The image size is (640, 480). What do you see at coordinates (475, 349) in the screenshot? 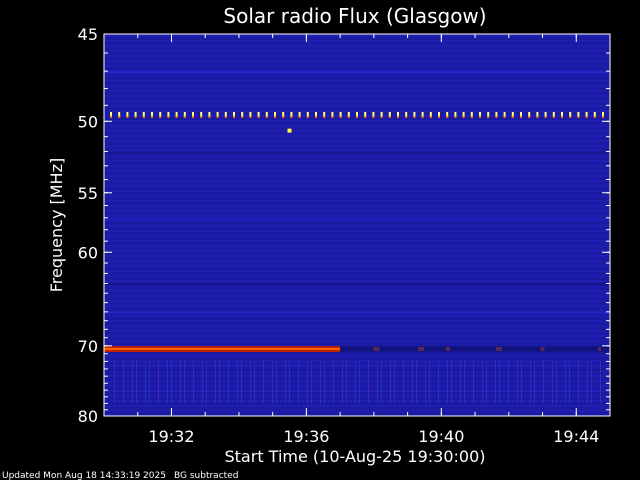
I see `emission-shadow` at bounding box center [475, 349].